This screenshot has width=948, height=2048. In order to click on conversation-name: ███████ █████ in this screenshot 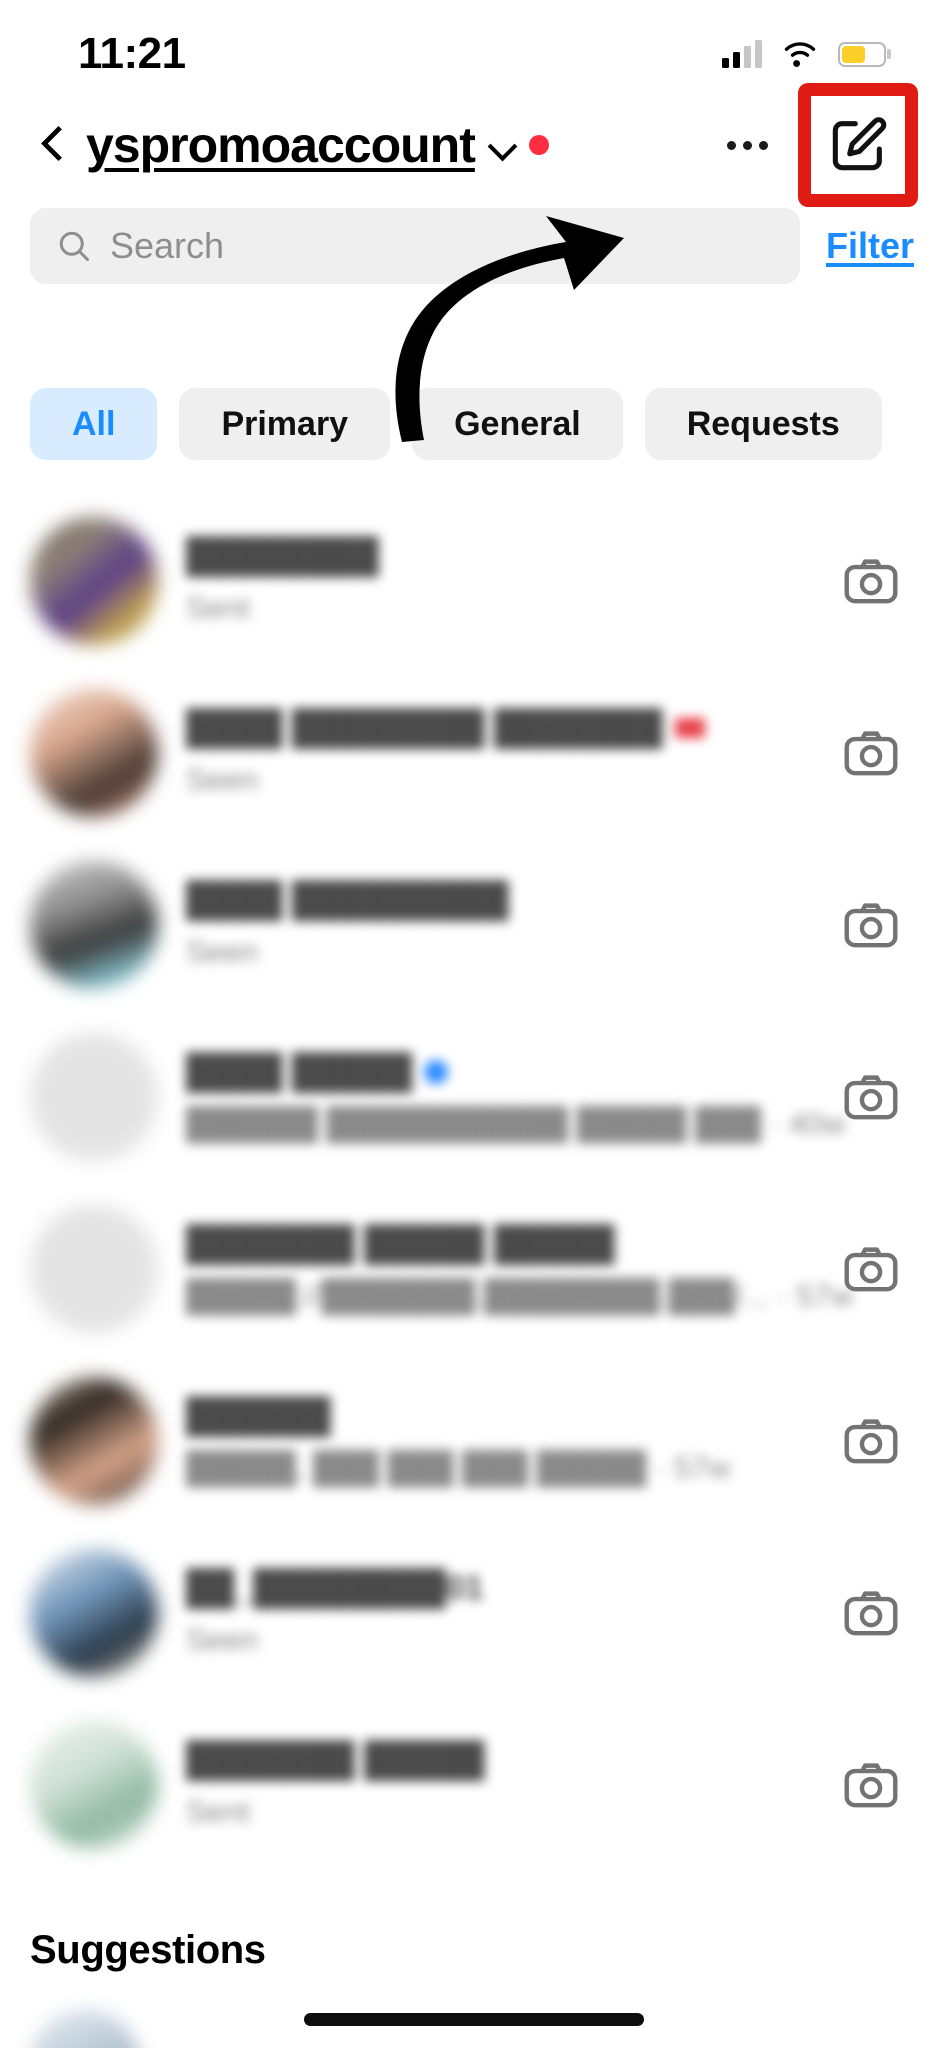, I will do `click(335, 1759)`.